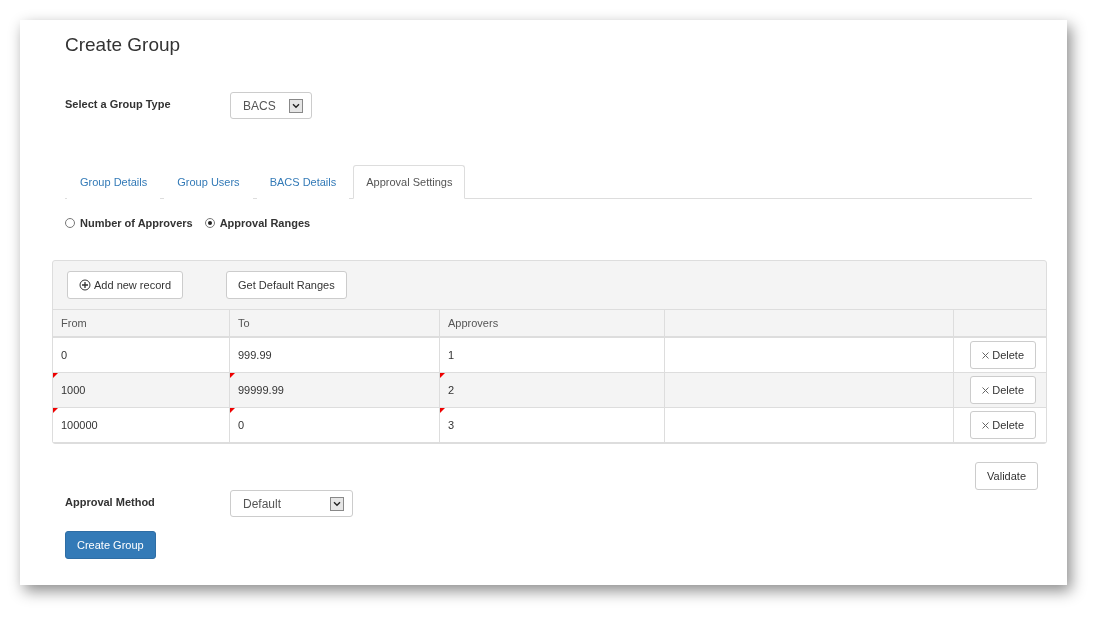  I want to click on table-cell: 1000, so click(141, 390).